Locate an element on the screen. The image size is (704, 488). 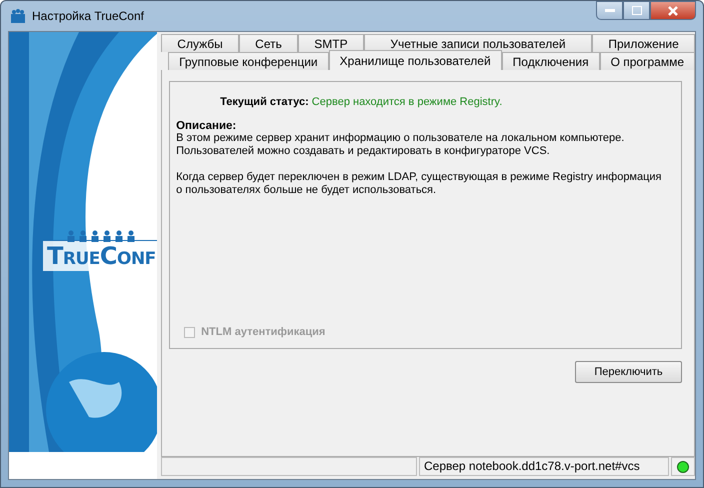
maximize-button is located at coordinates (636, 10).